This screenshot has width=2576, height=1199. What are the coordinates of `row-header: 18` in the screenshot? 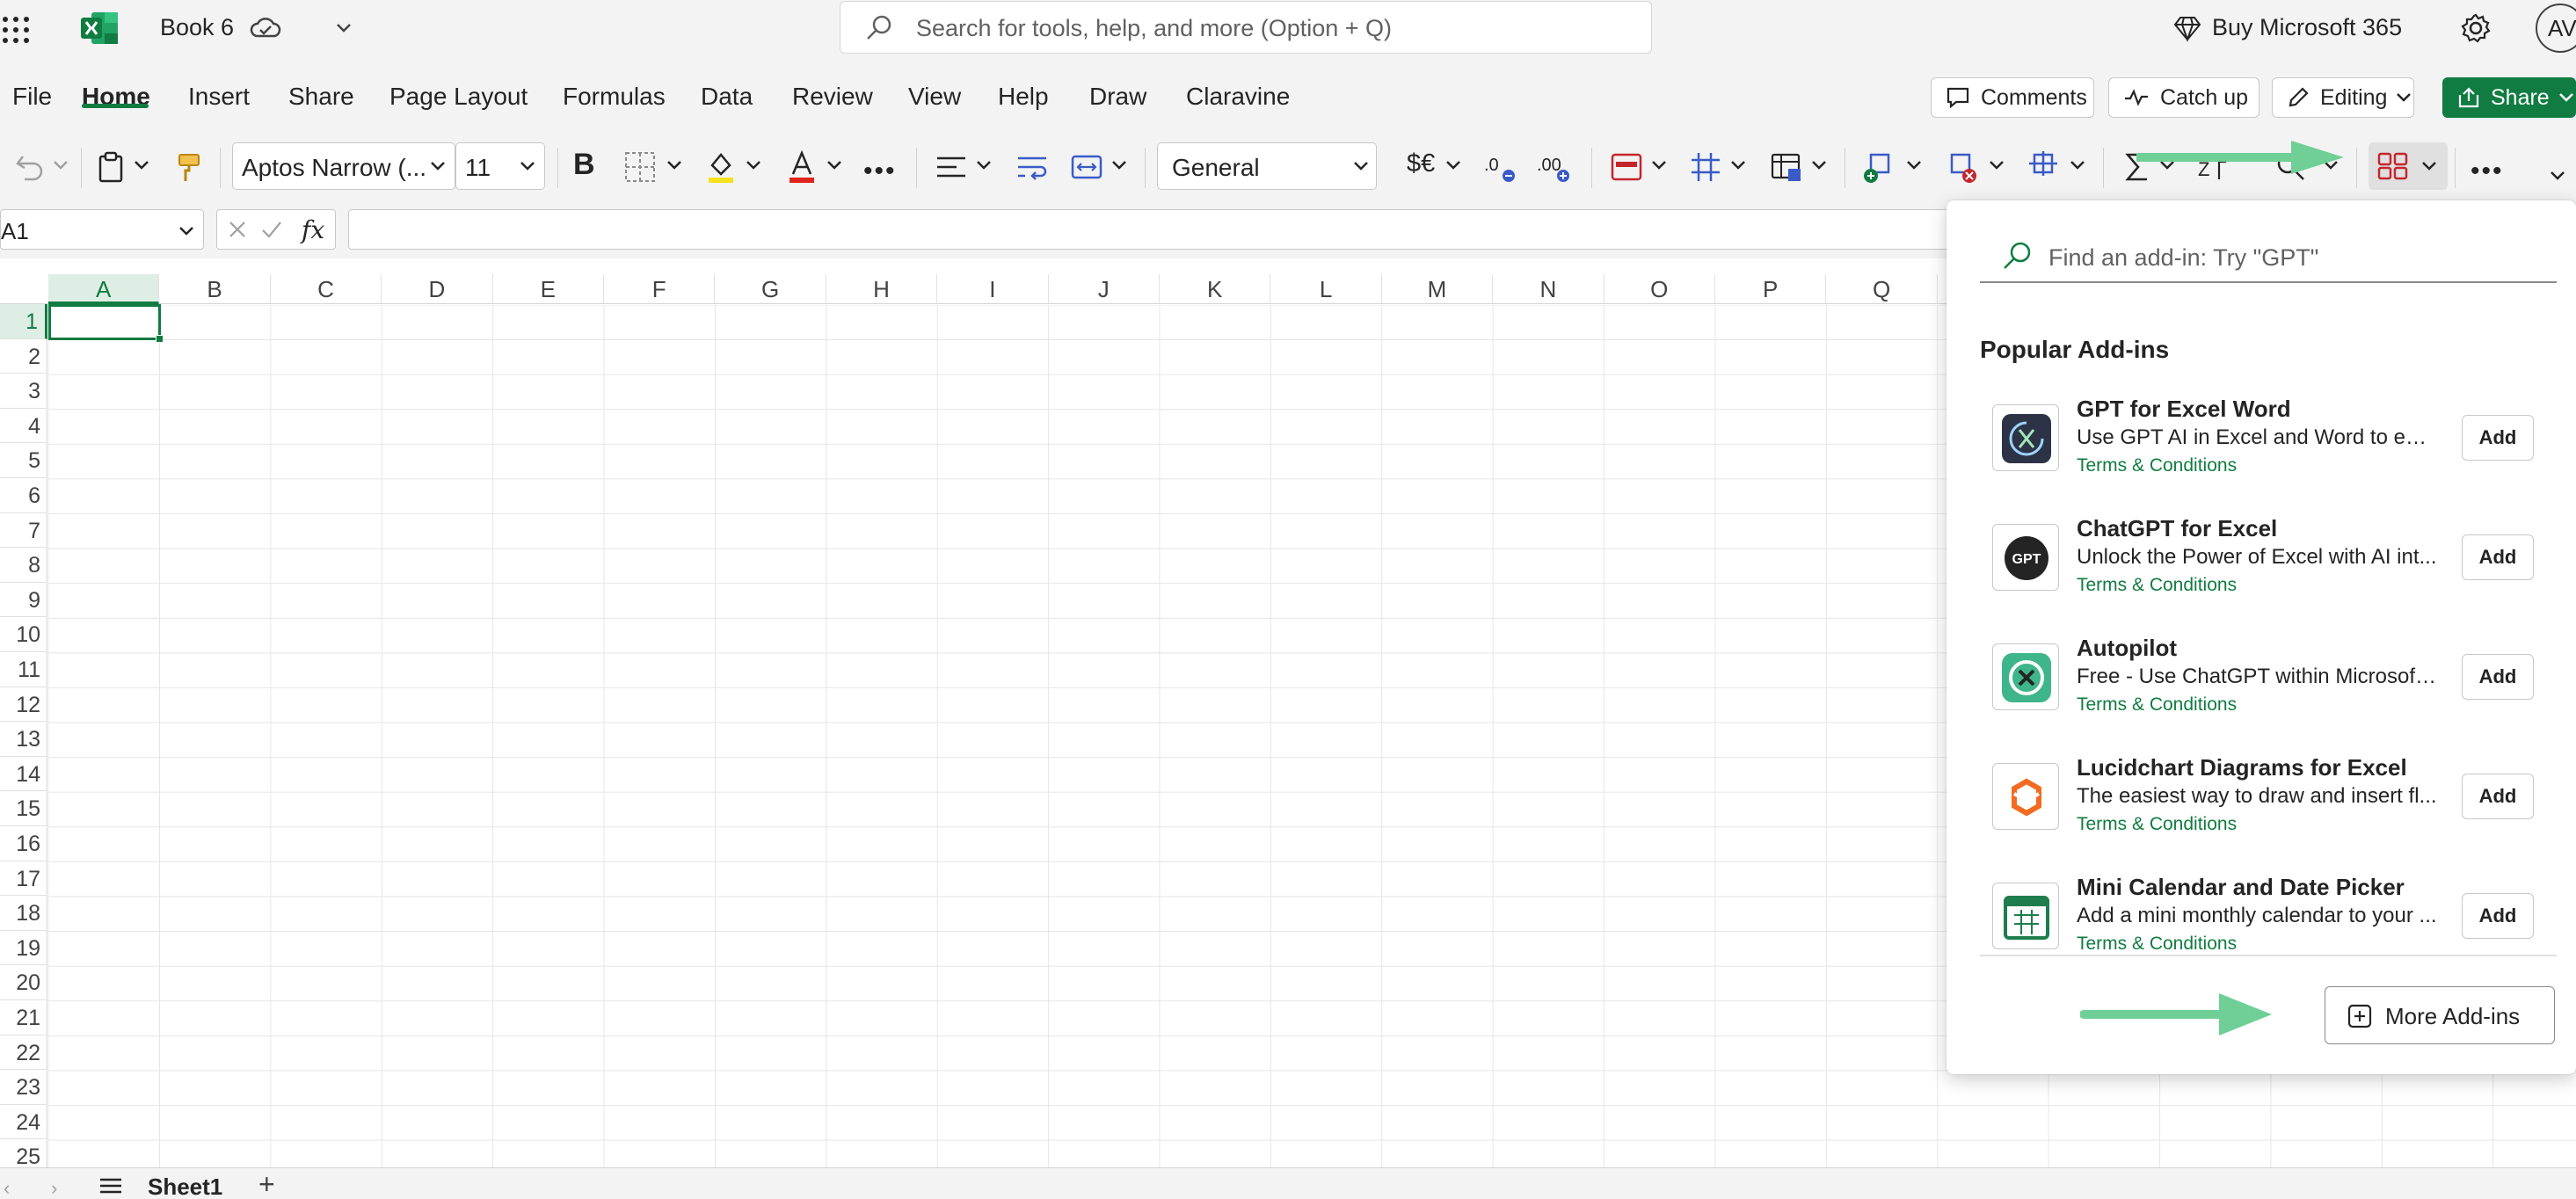 It's located at (23, 914).